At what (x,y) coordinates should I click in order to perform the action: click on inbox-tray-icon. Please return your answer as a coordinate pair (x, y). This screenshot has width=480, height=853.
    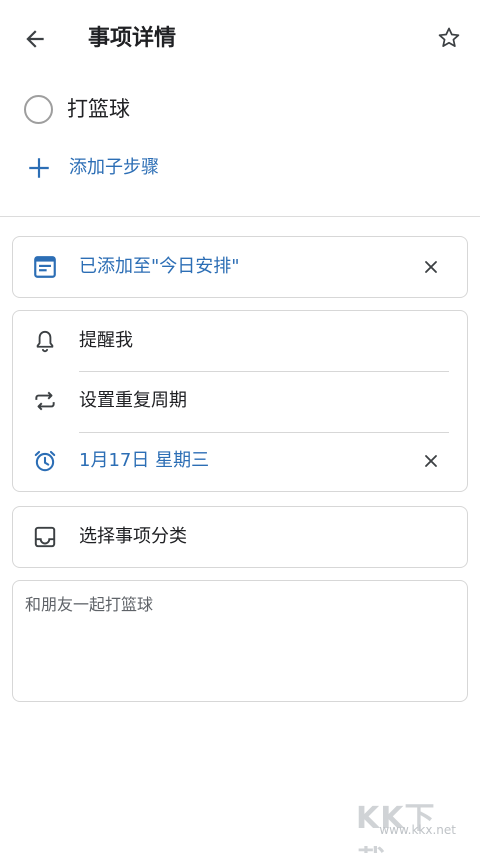
    Looking at the image, I should click on (45, 537).